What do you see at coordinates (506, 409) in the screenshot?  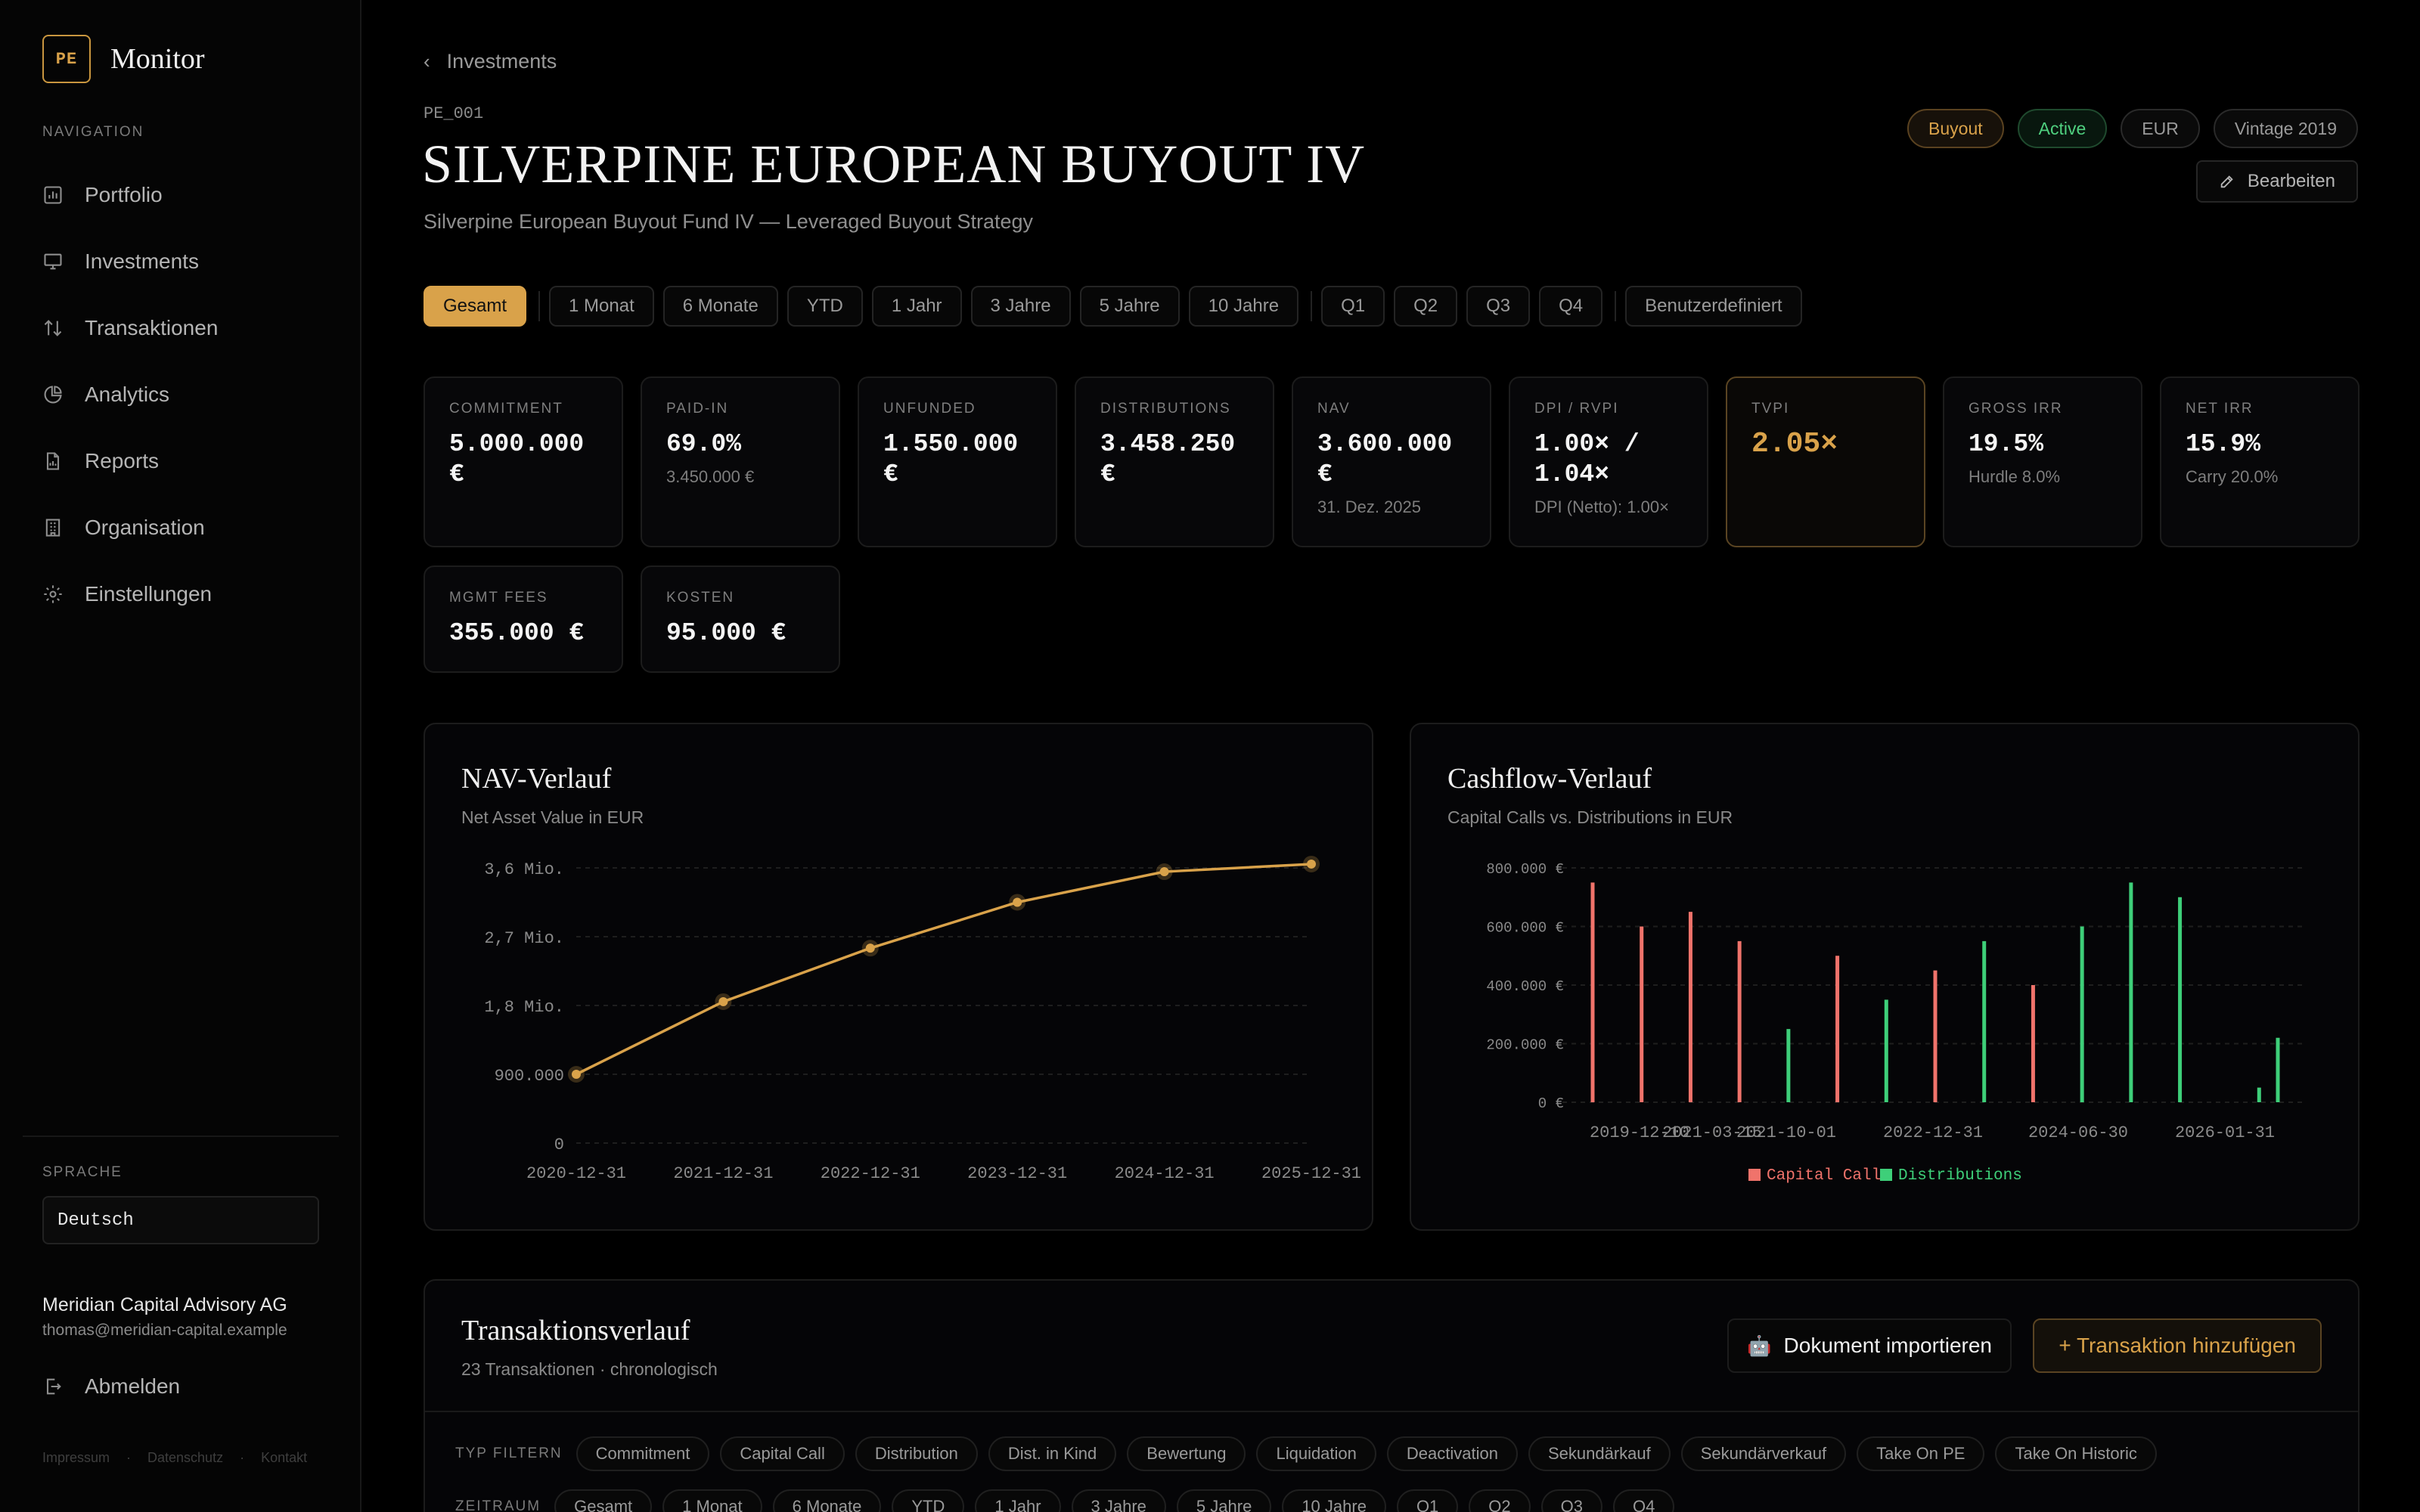 I see `kpi-label: COMMITMENT` at bounding box center [506, 409].